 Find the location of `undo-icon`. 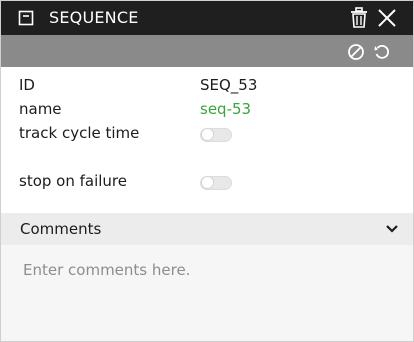

undo-icon is located at coordinates (382, 52).